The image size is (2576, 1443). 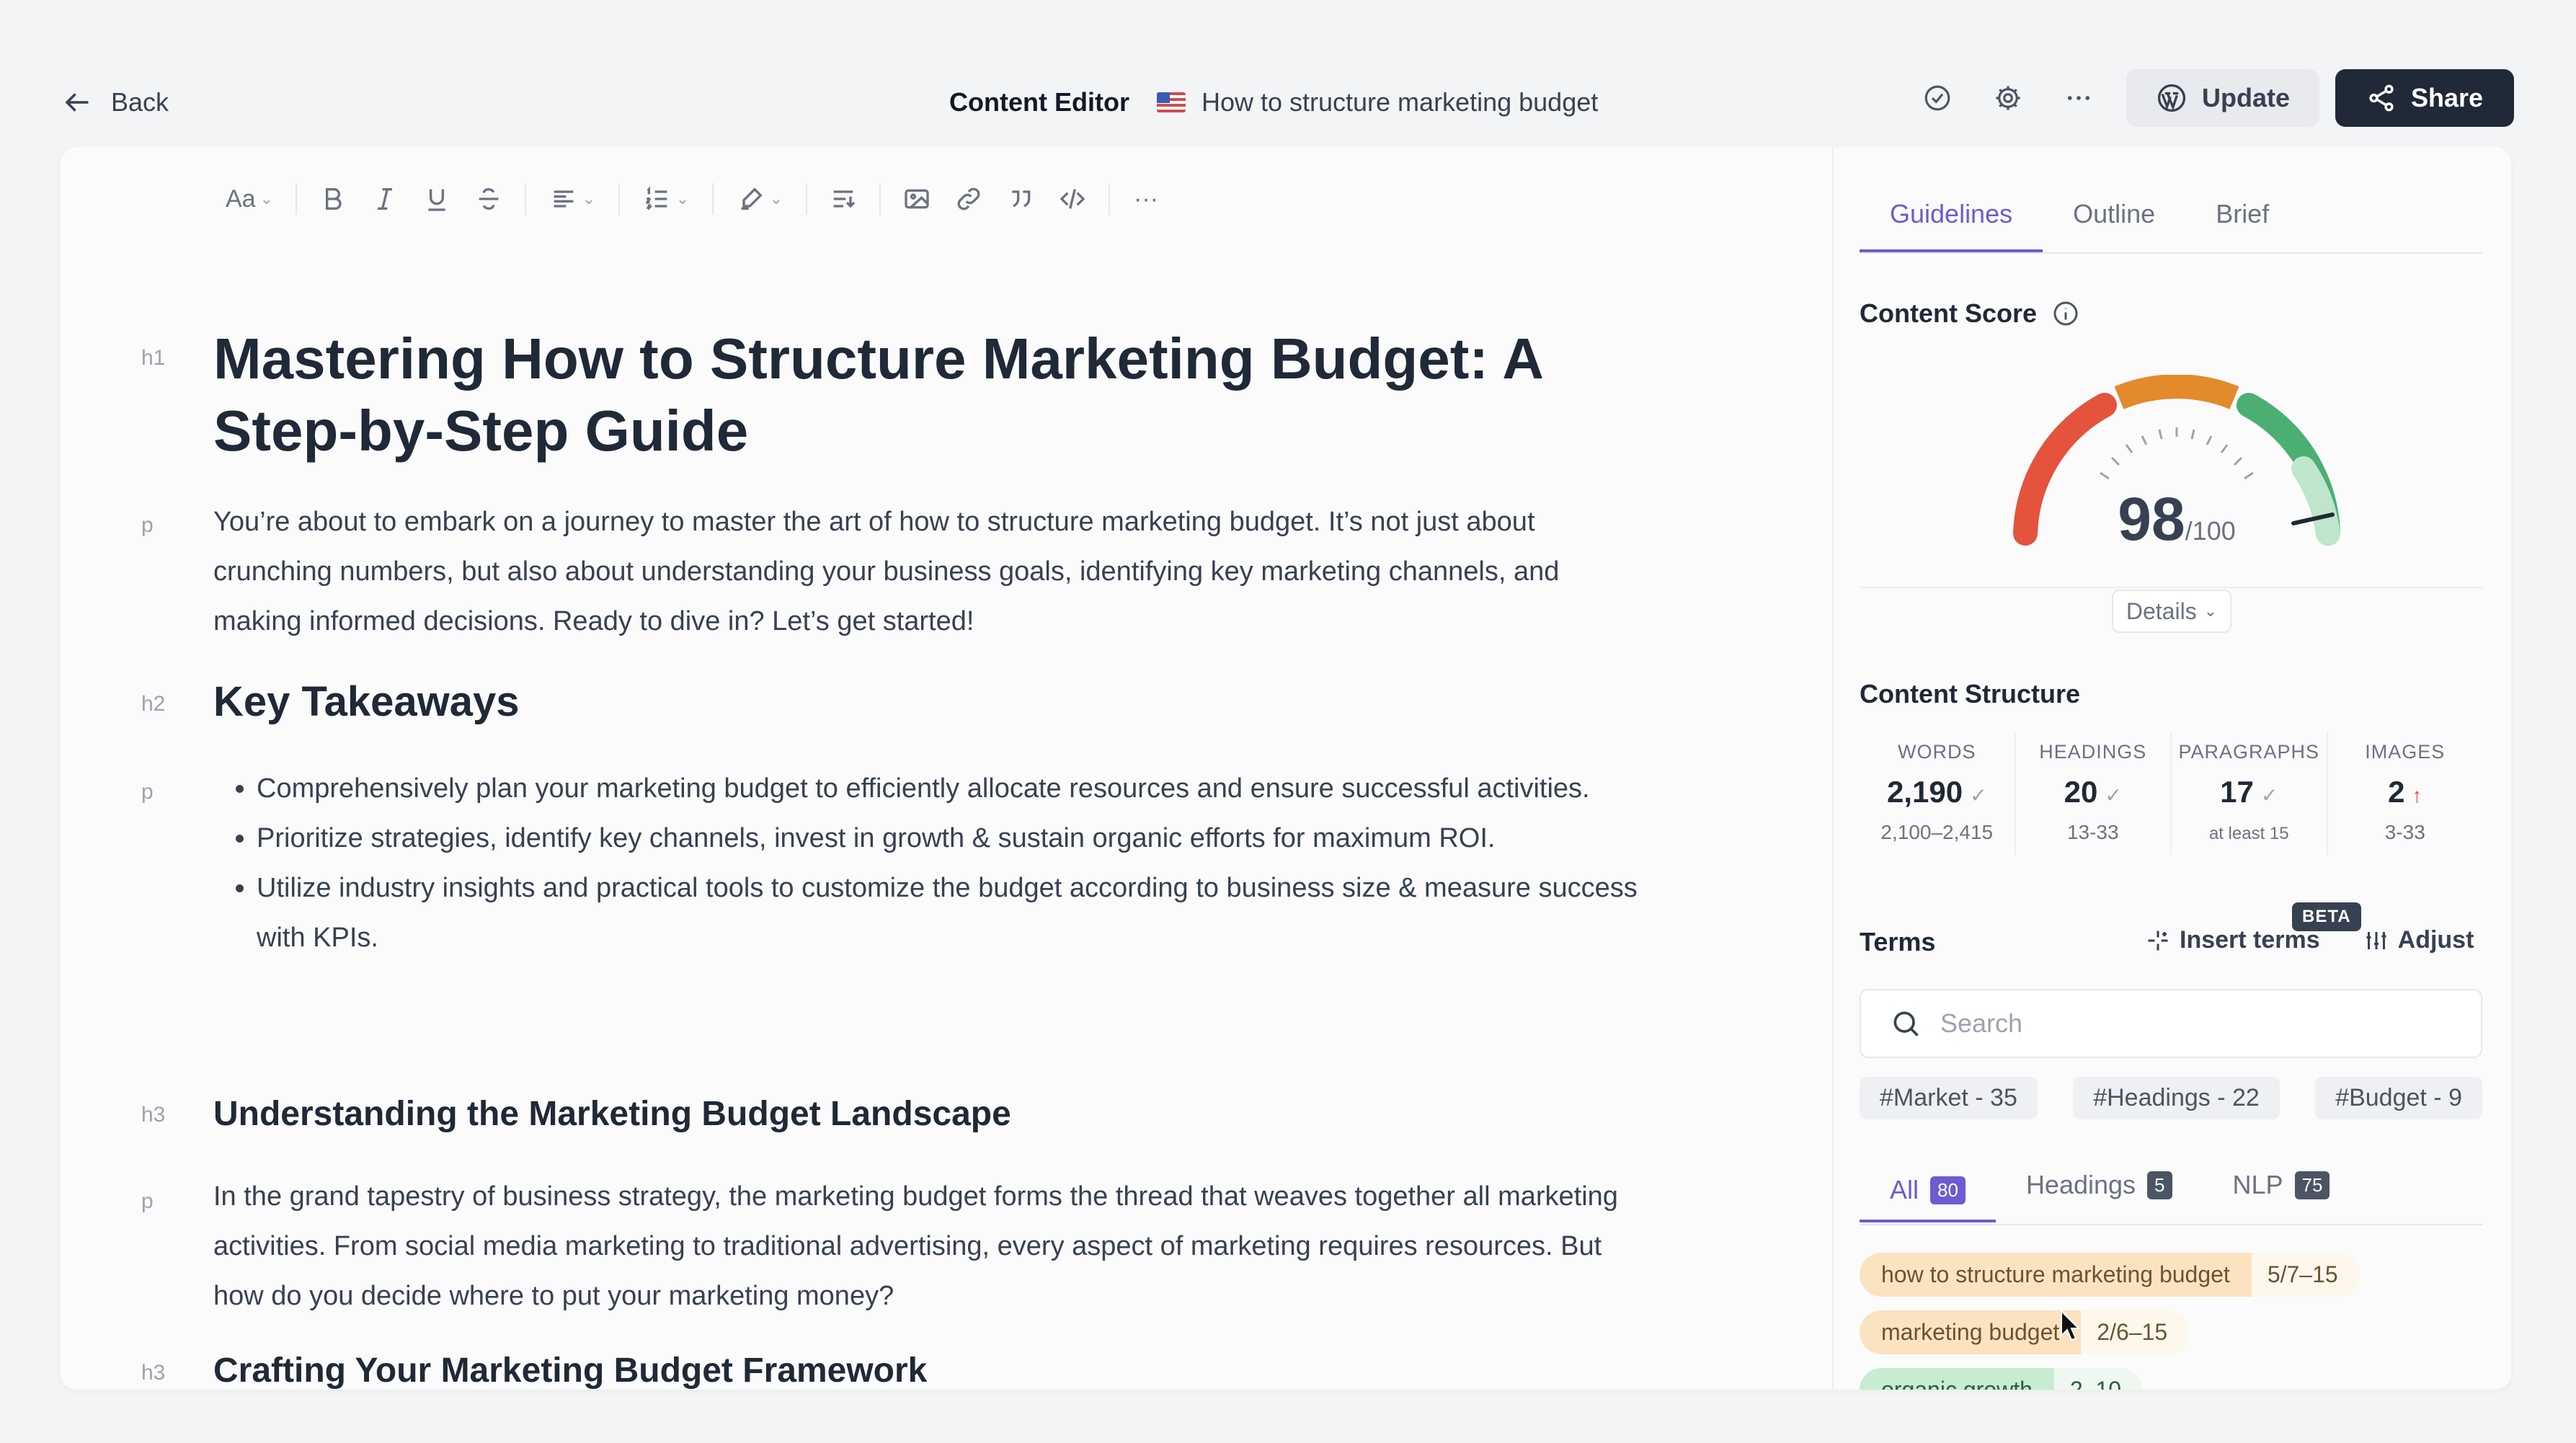 I want to click on term-chip: how to structure marketing budget 5/7–15, so click(x=2110, y=1275).